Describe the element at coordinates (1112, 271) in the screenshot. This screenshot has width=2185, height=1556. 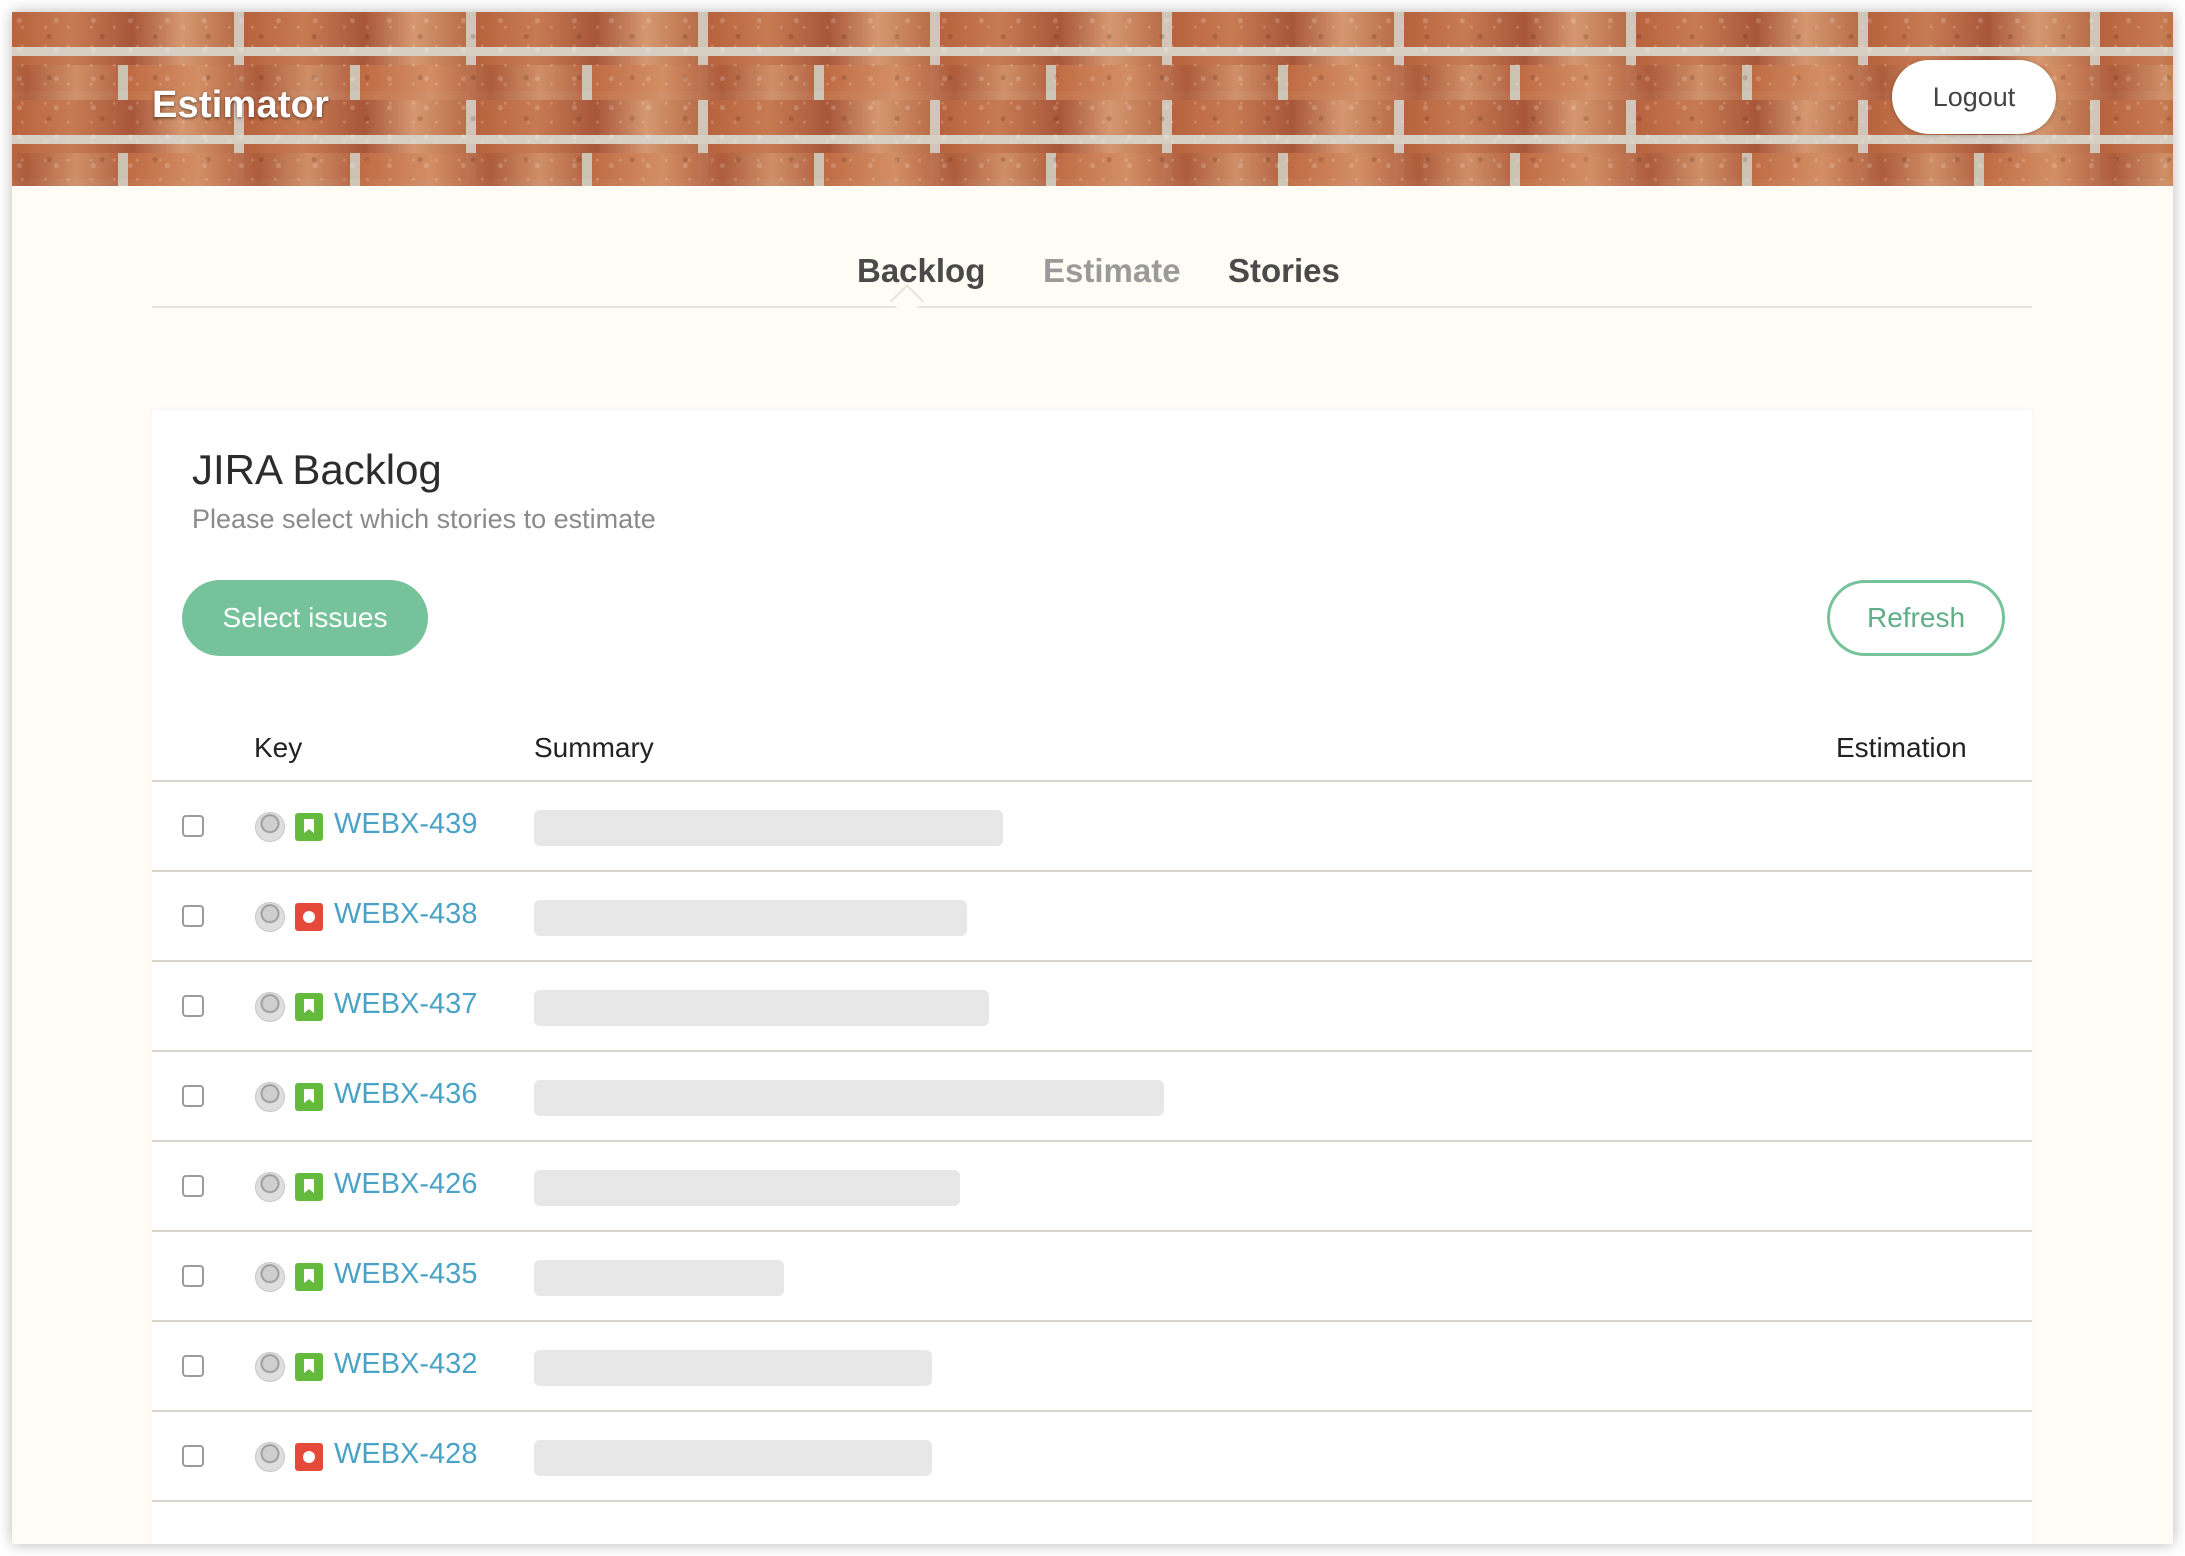
I see `tab-estimate: Estimate` at that location.